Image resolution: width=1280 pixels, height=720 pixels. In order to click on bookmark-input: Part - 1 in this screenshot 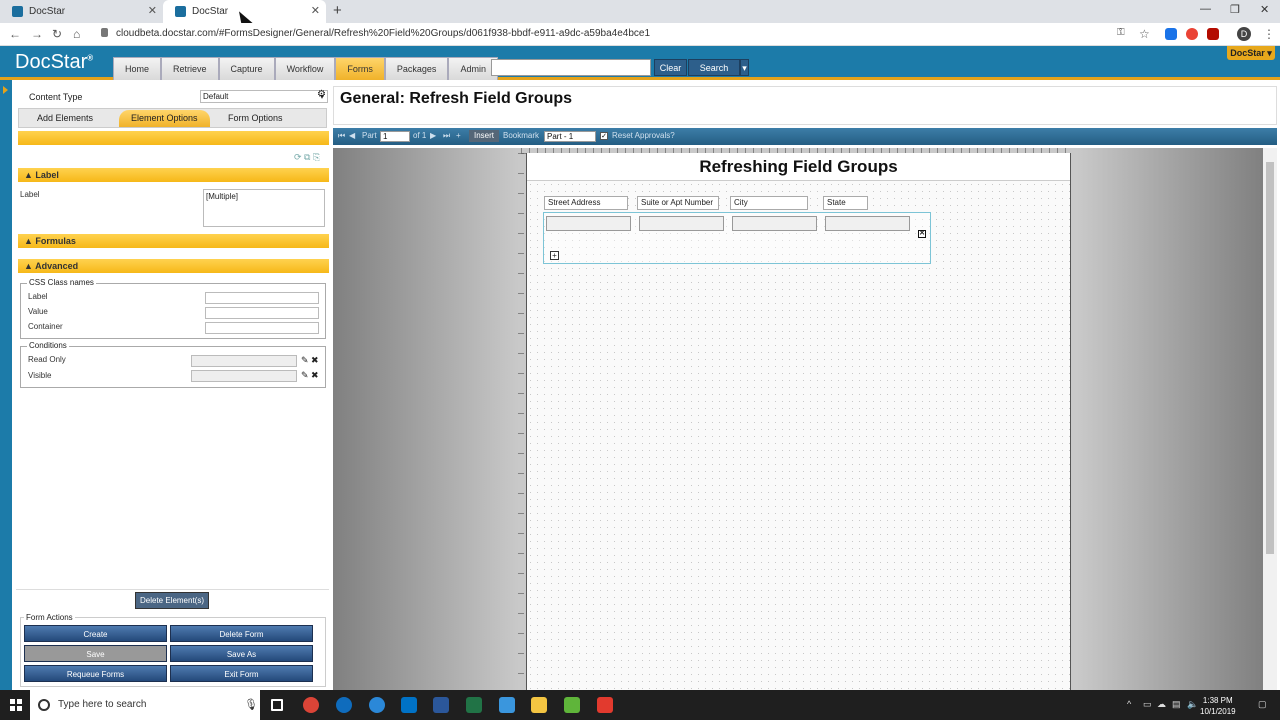, I will do `click(570, 136)`.